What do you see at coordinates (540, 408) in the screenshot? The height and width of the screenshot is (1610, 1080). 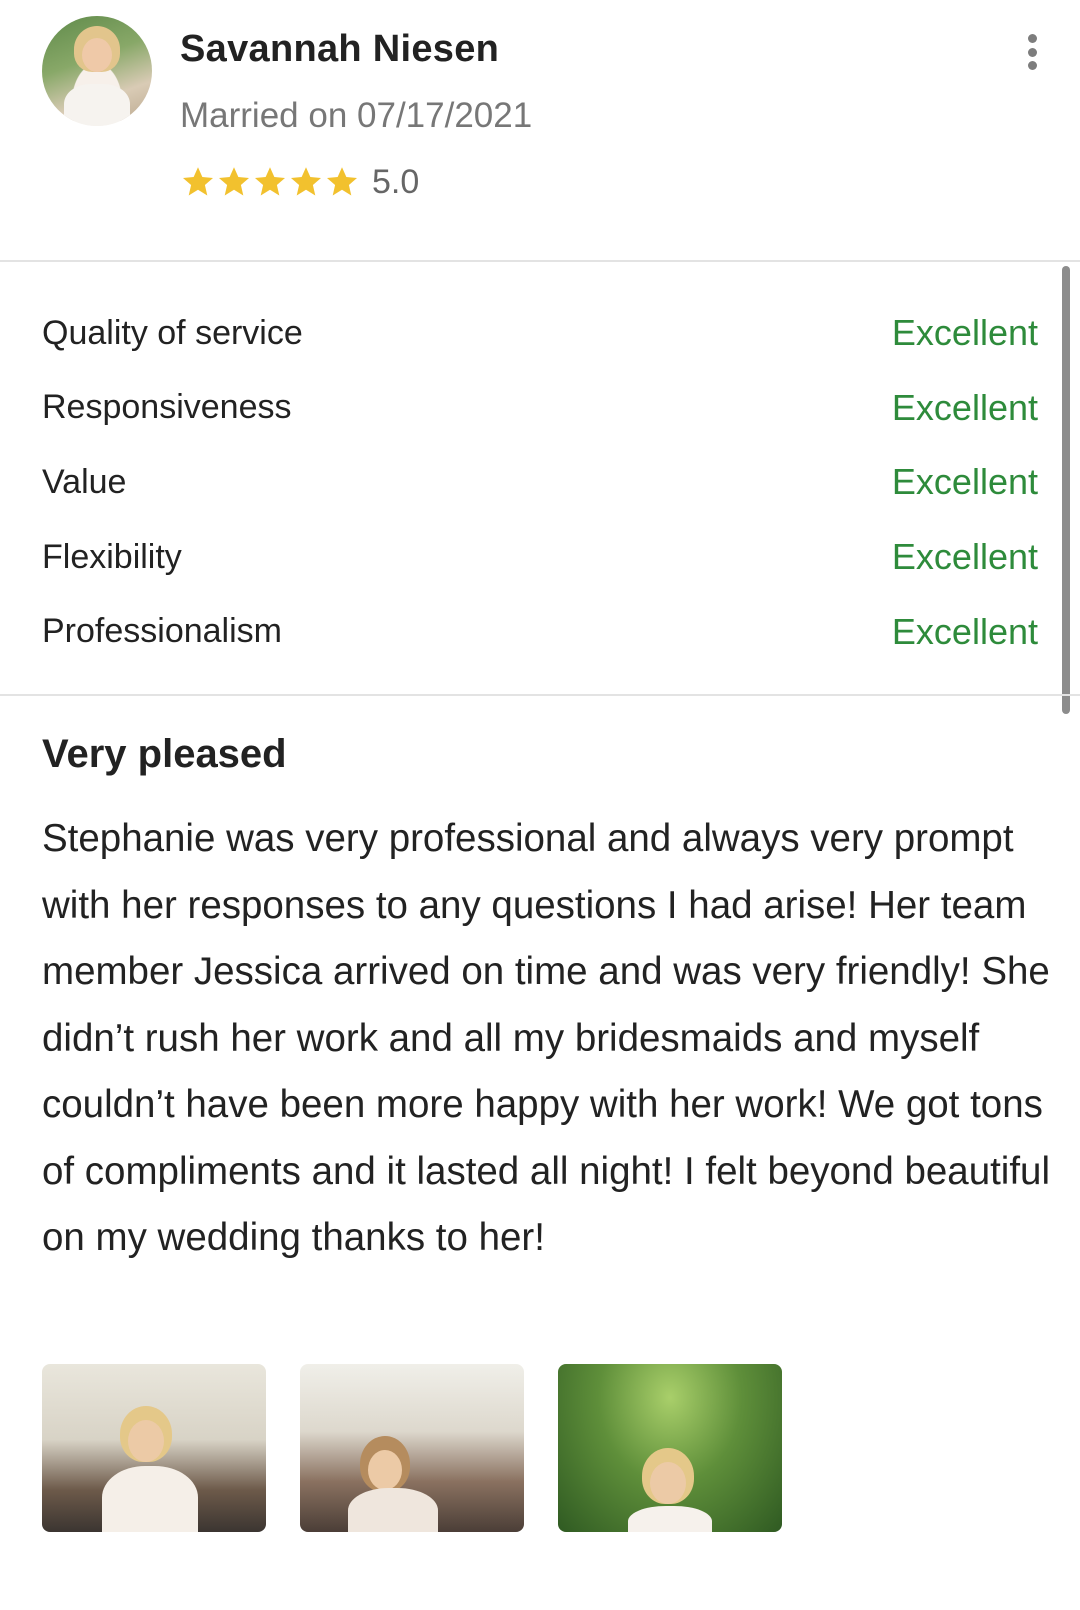 I see `rating-row-responsiveness: Responsiveness Excellent` at bounding box center [540, 408].